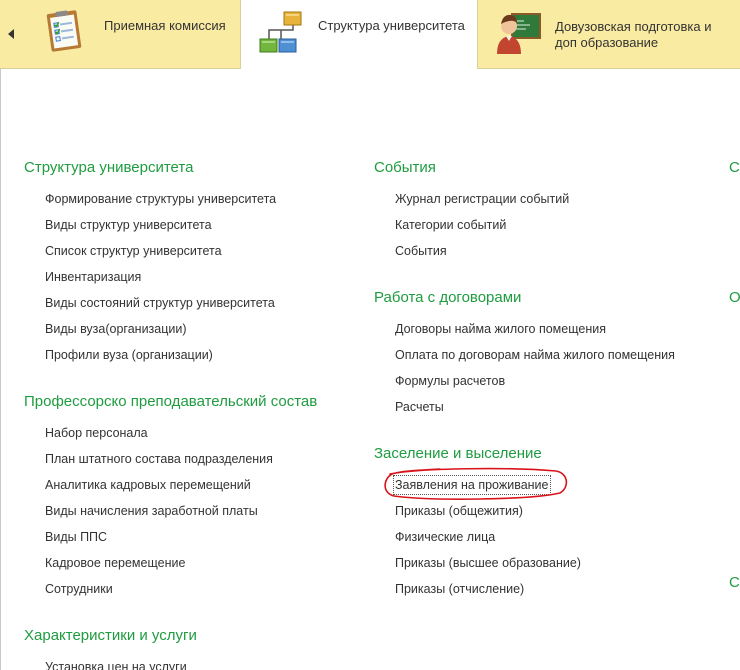 The height and width of the screenshot is (670, 740). I want to click on tab-label: Приемная комиссия, so click(165, 25).